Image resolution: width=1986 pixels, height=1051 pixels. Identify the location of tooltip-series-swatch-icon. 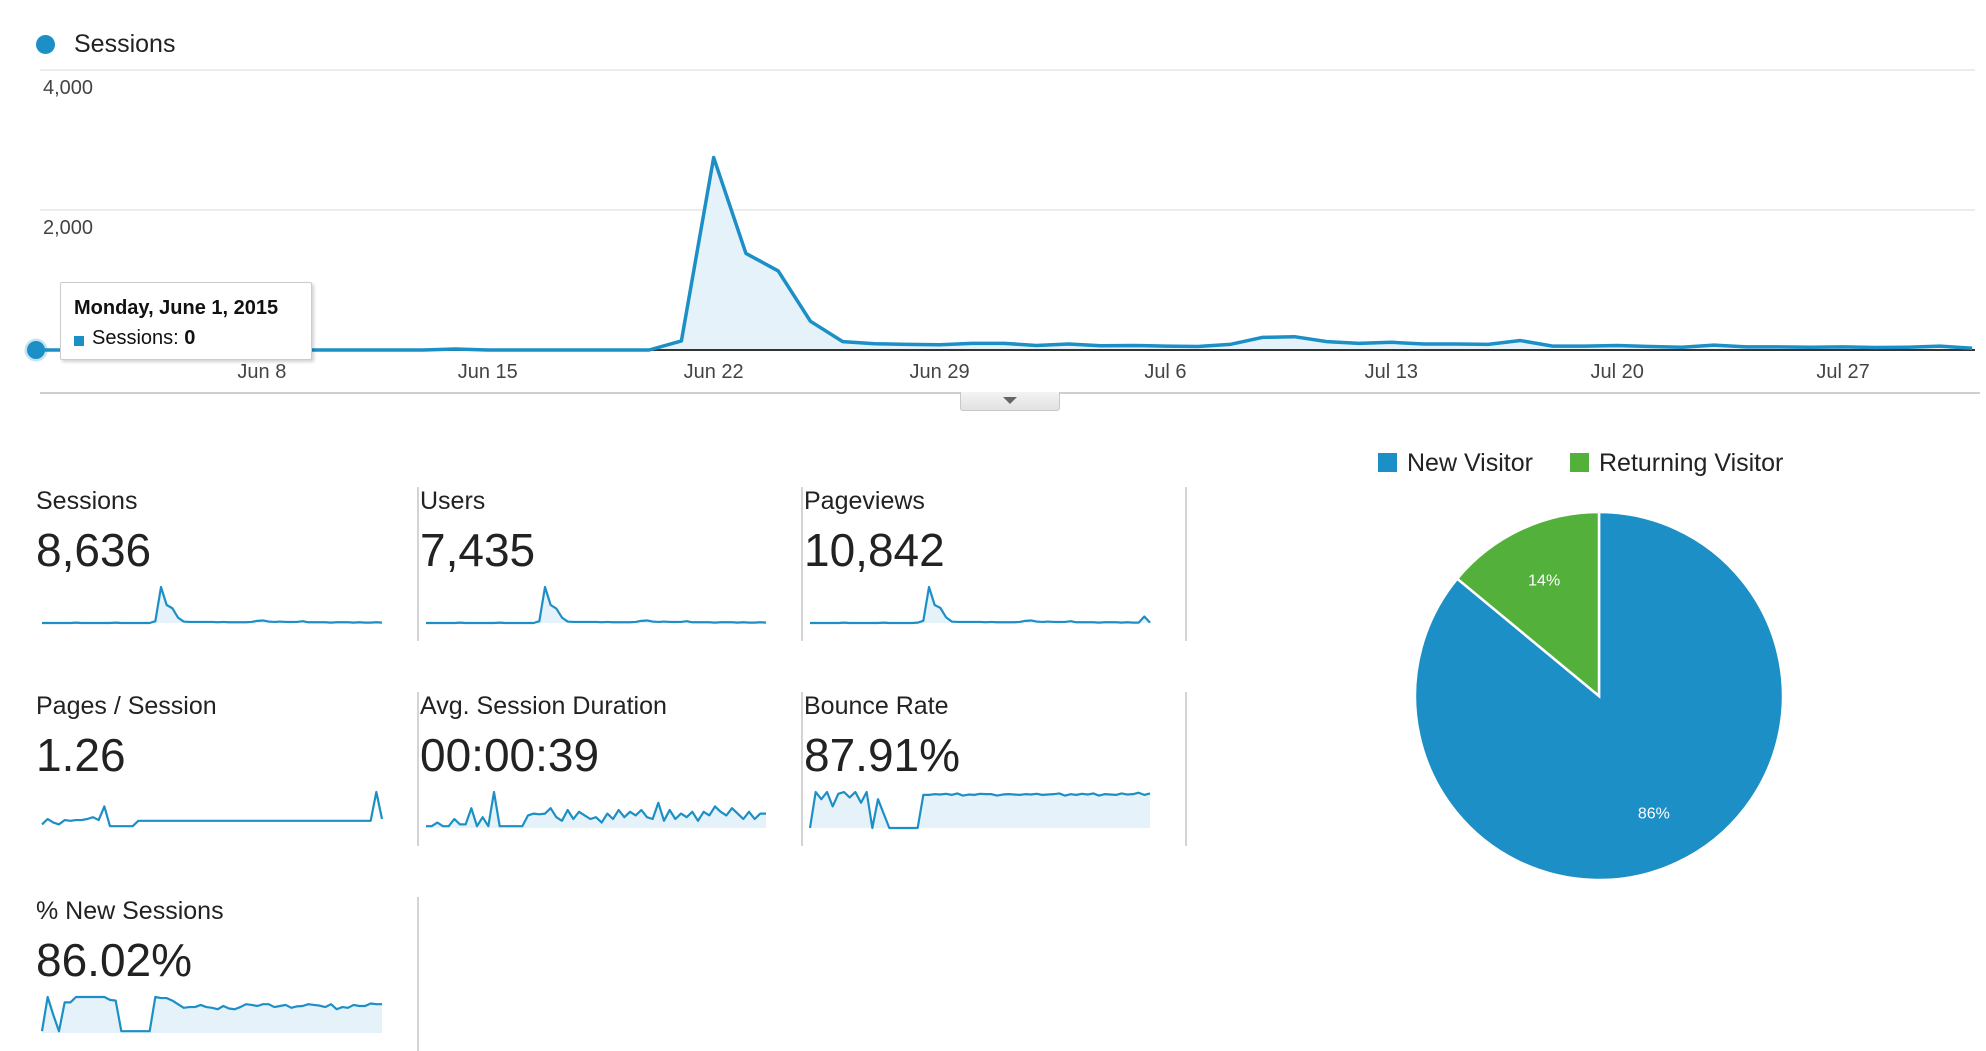
(79, 341).